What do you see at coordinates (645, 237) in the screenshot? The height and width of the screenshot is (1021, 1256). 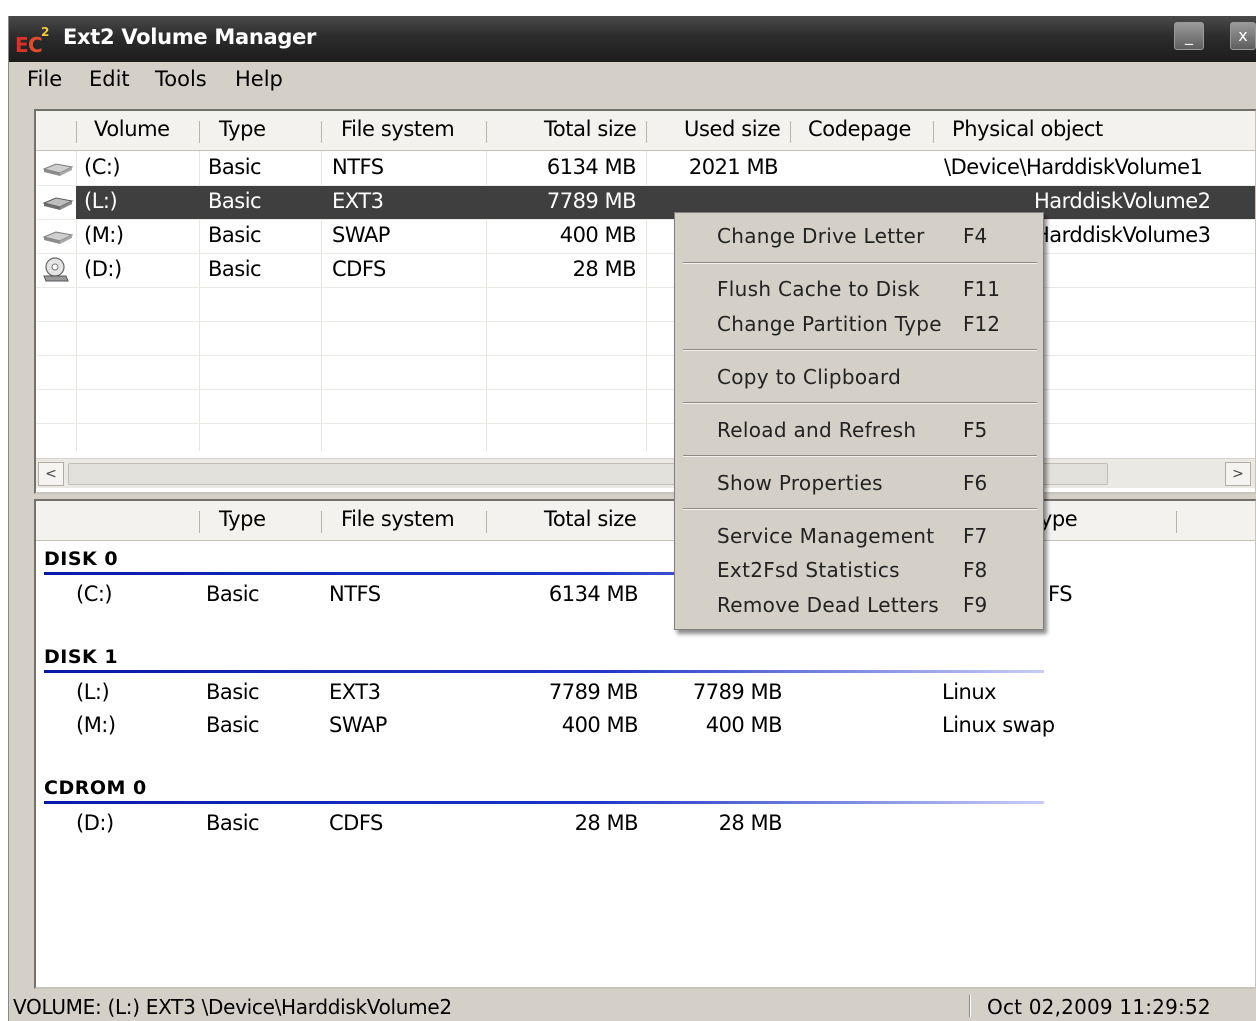 I see `table-row: (M:) Basic SWAP 400 MB HarddiskVolume3` at bounding box center [645, 237].